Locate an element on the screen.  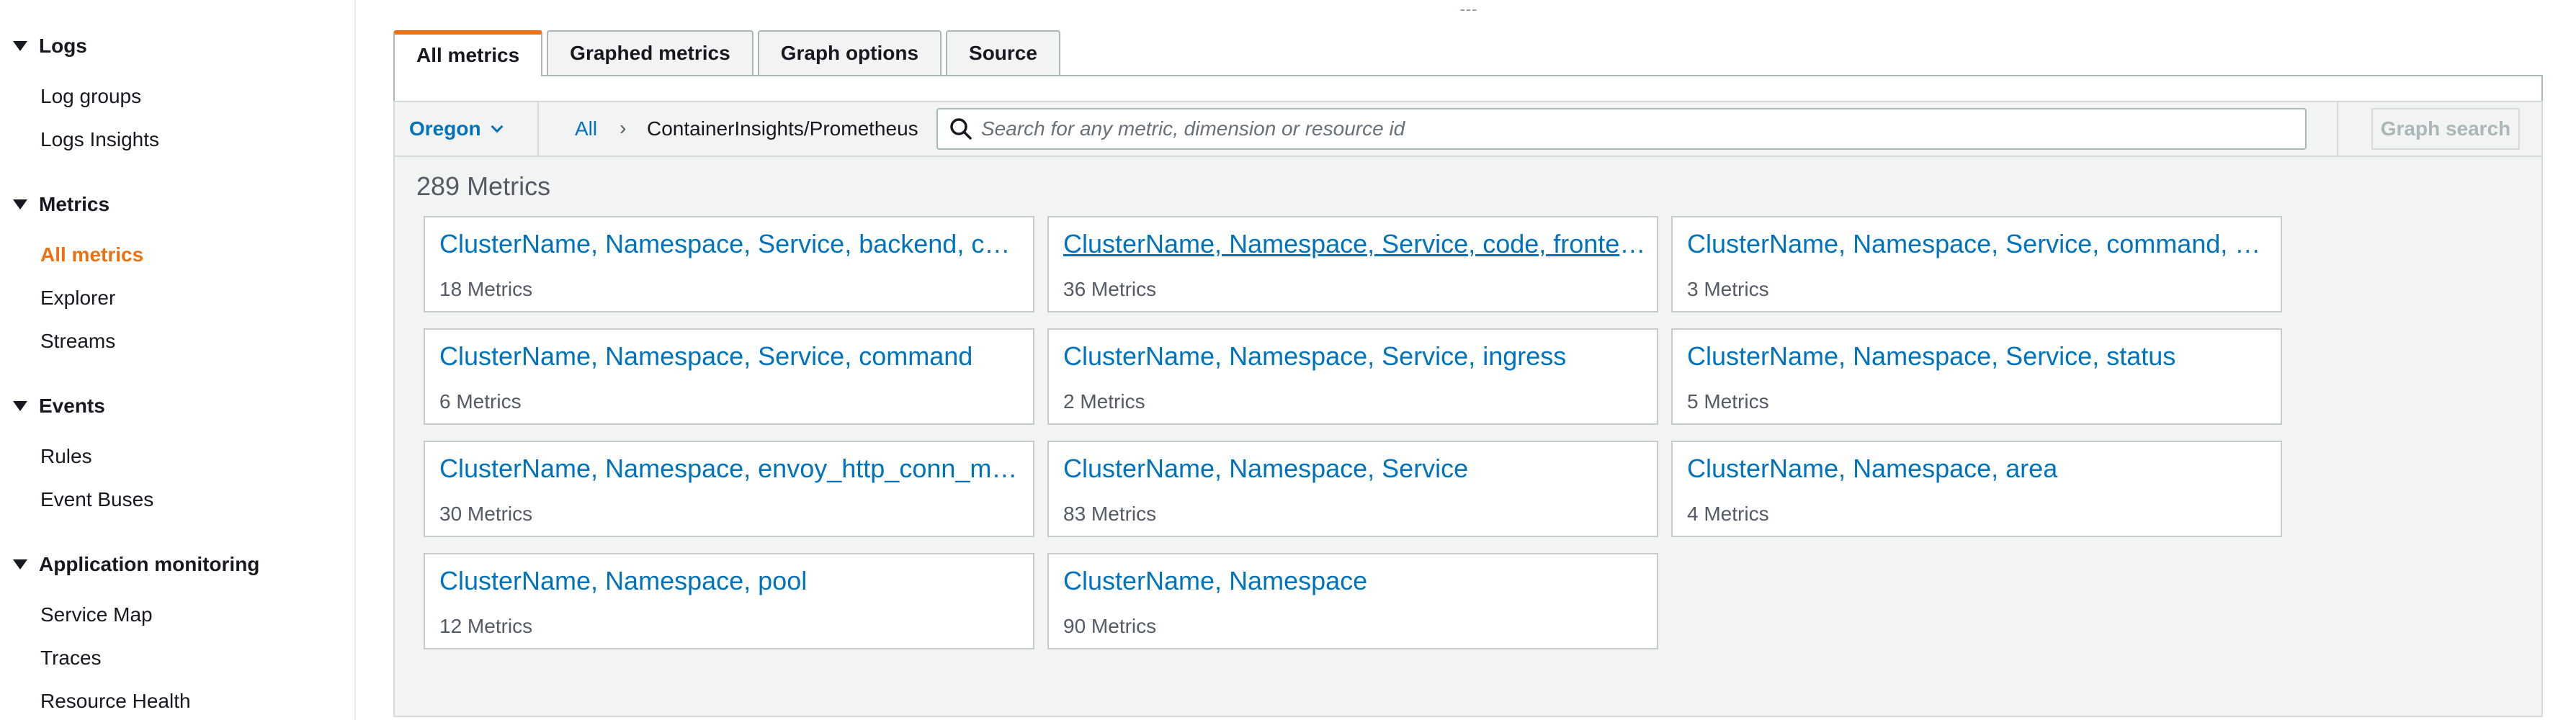
sidebar-section-title: Metrics is located at coordinates (74, 204).